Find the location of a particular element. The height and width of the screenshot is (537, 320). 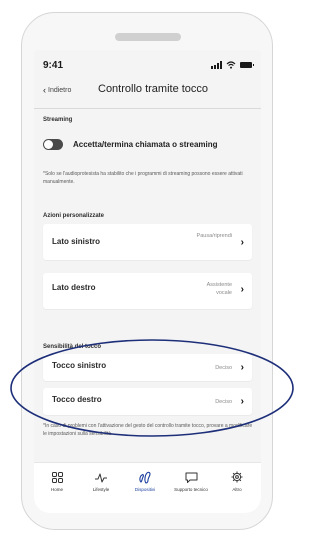

right-touch-sensitivity-card: Tocco destro Deciso › is located at coordinates (147, 401).